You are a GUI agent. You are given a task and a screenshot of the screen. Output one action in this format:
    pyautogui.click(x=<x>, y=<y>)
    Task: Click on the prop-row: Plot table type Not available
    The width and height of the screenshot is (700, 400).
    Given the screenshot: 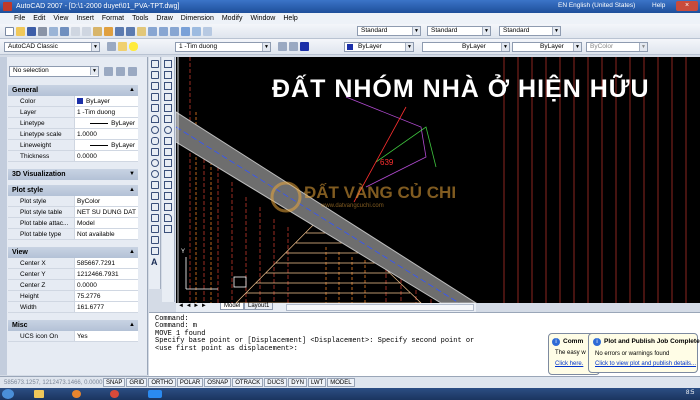 What is the action you would take?
    pyautogui.click(x=73, y=234)
    